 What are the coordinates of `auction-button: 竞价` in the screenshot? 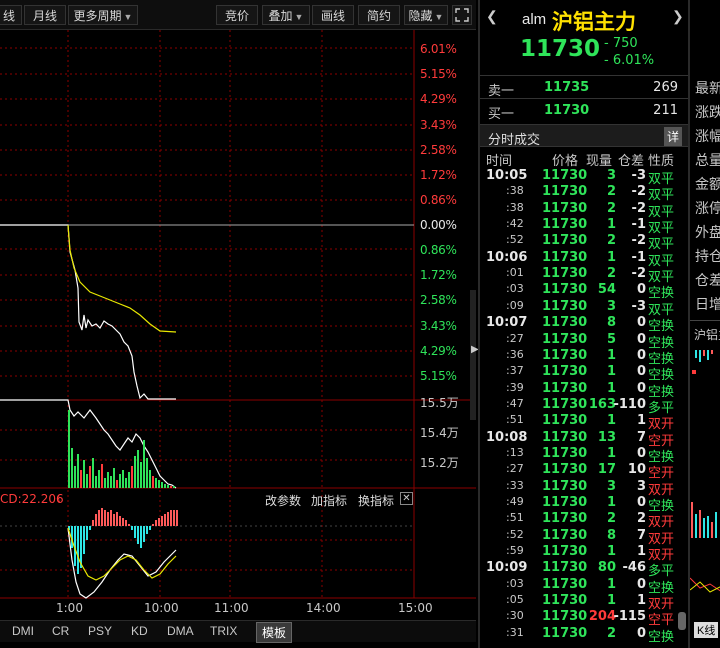 It's located at (237, 15).